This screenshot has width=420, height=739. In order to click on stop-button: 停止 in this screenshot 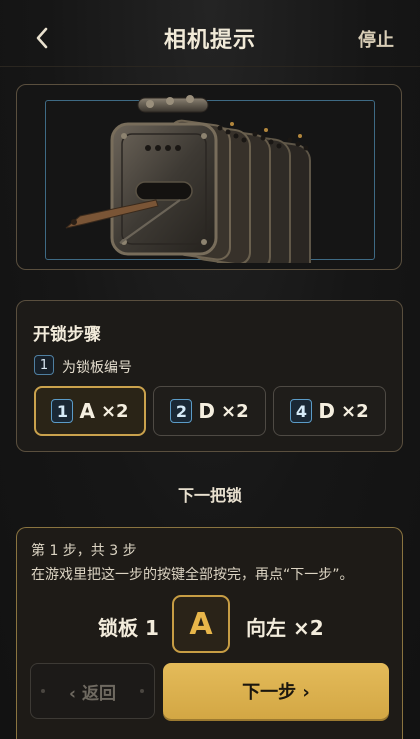, I will do `click(376, 39)`.